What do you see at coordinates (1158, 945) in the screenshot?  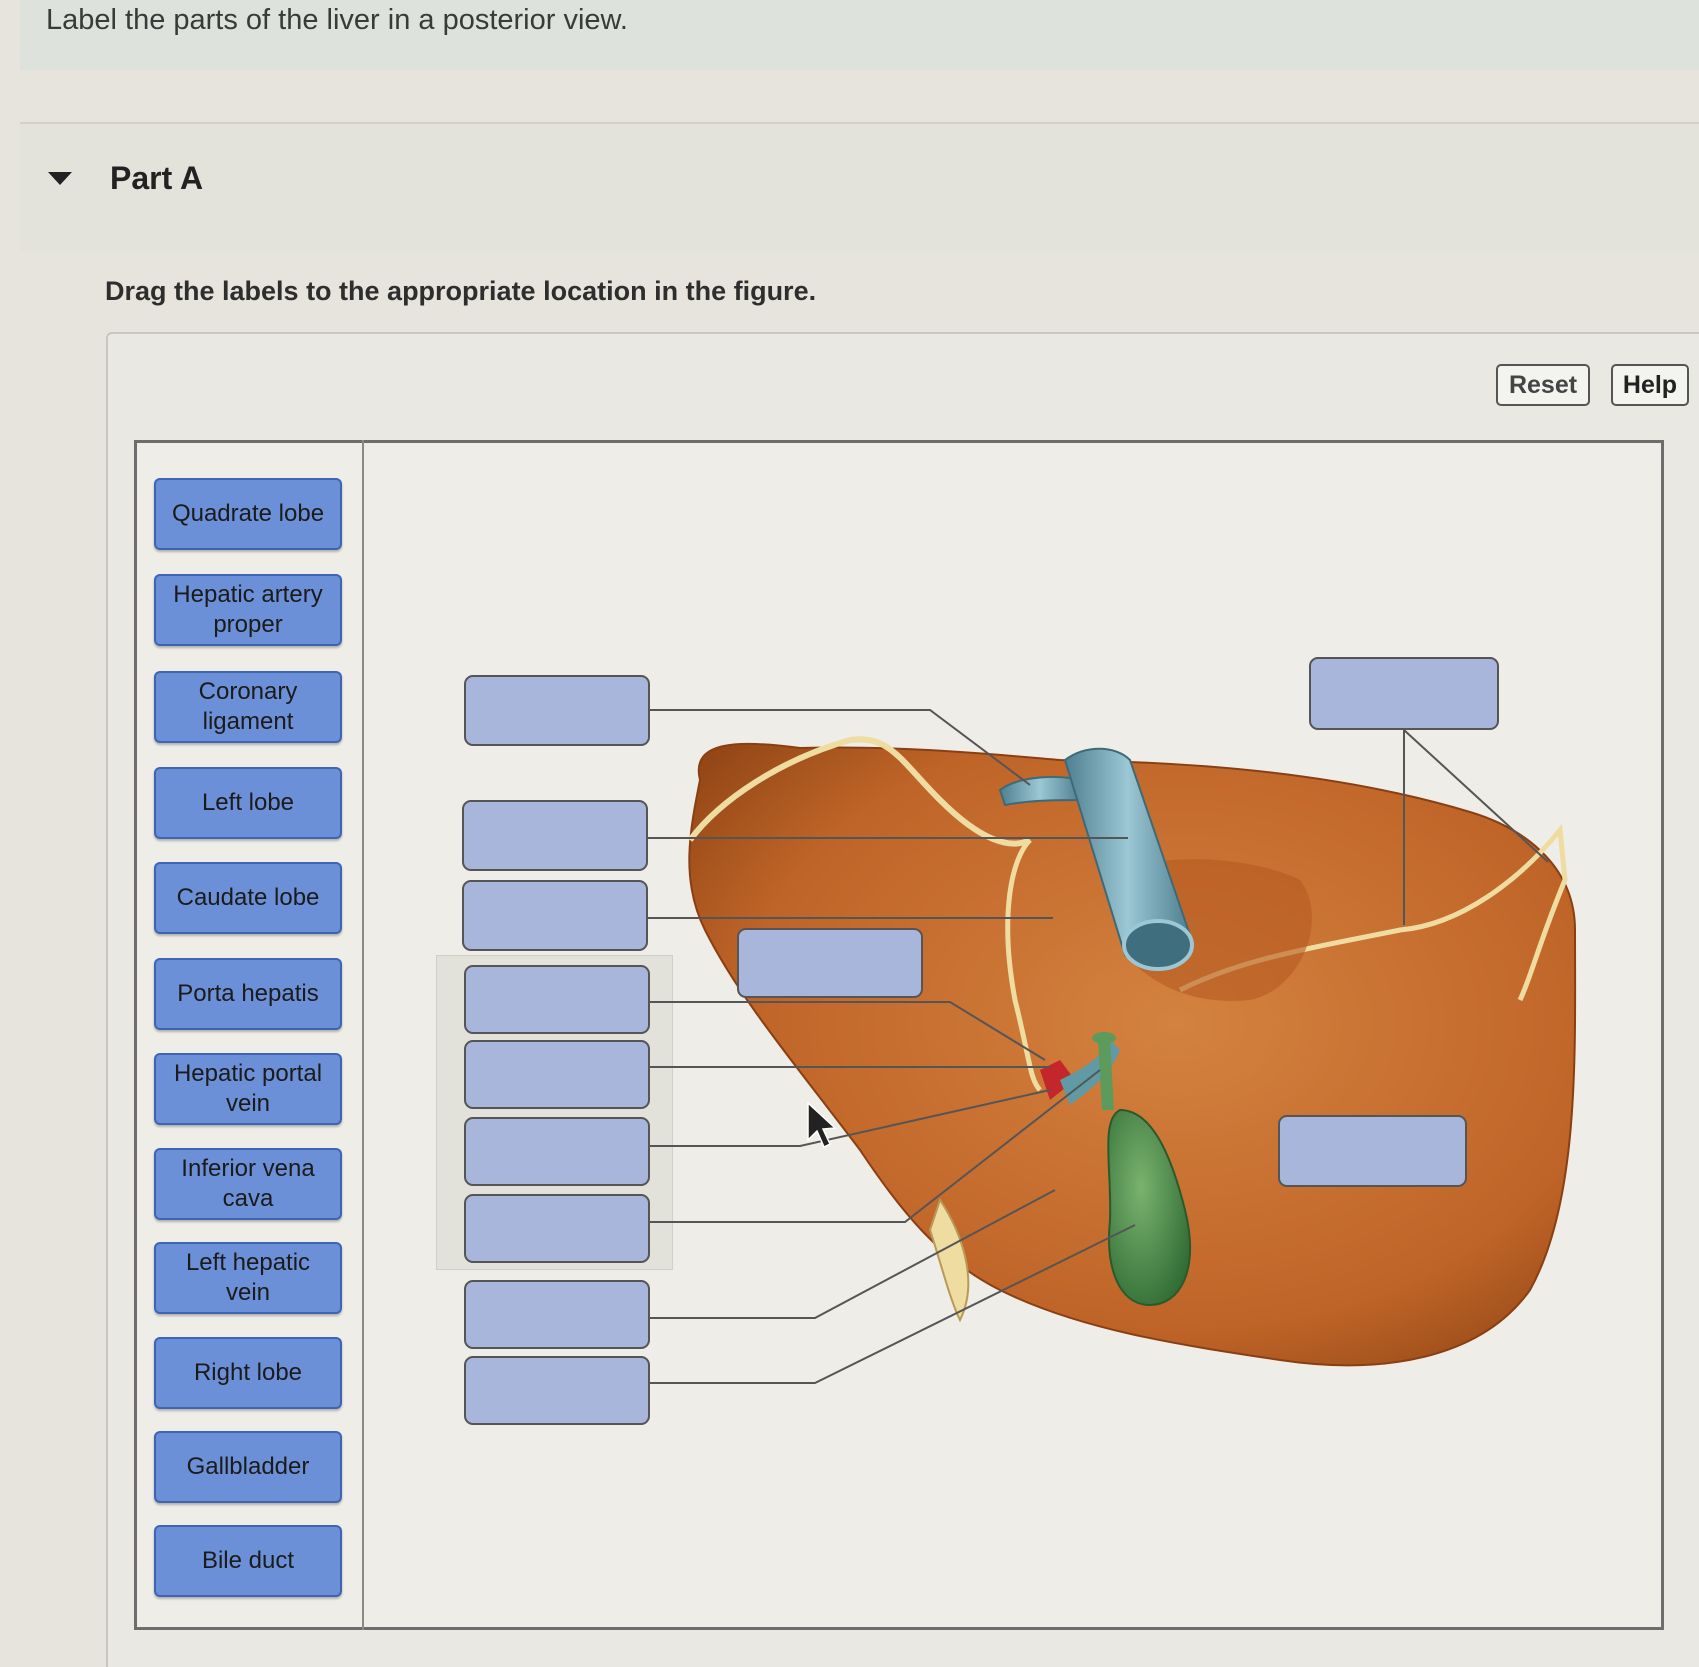 I see `vena-cava-opening` at bounding box center [1158, 945].